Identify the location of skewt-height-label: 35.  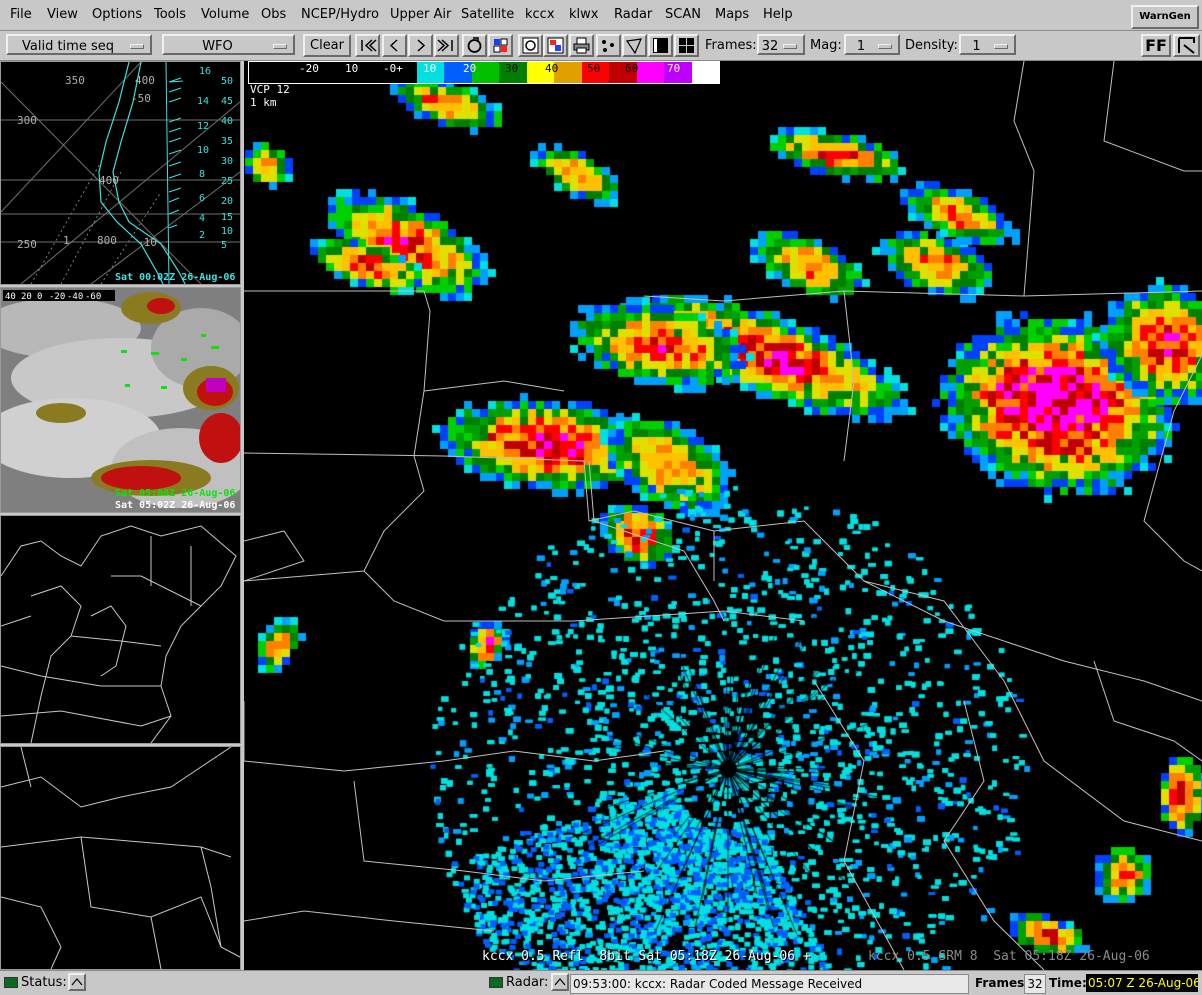
(227, 141).